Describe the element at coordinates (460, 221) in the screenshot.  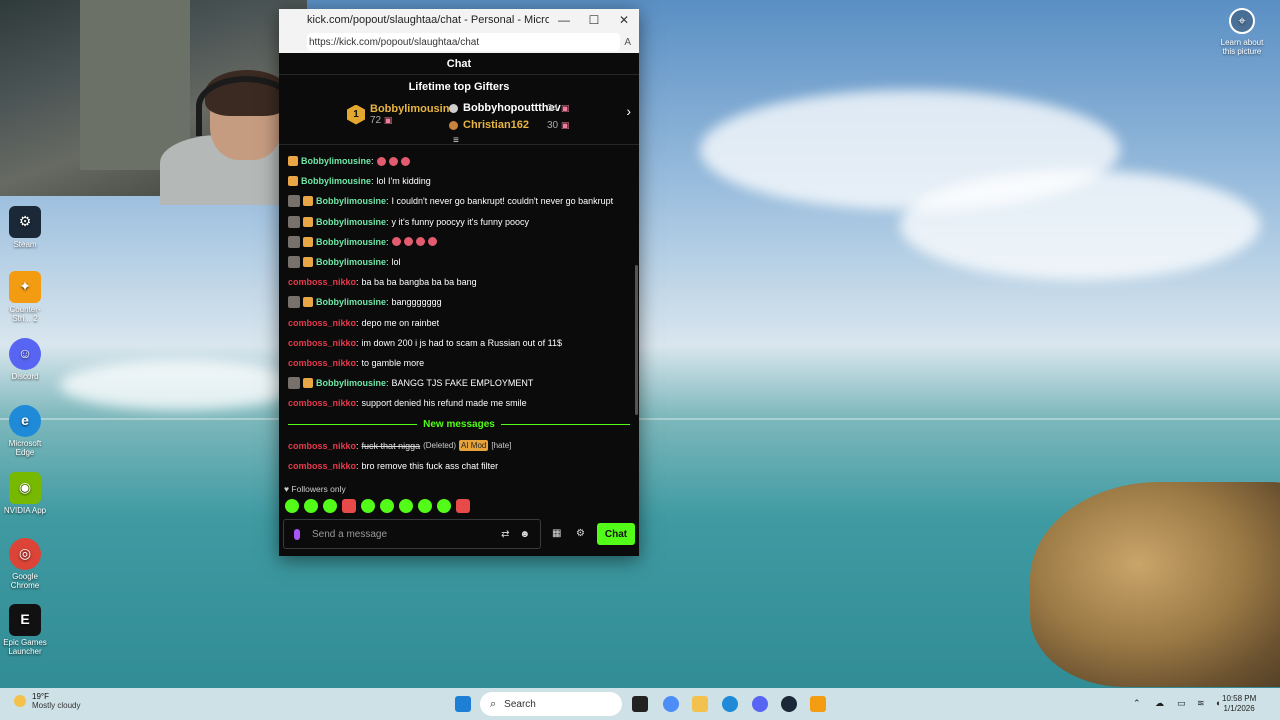
I see `chat-message-text: y it's funny poocyy it's funny poocy` at that location.